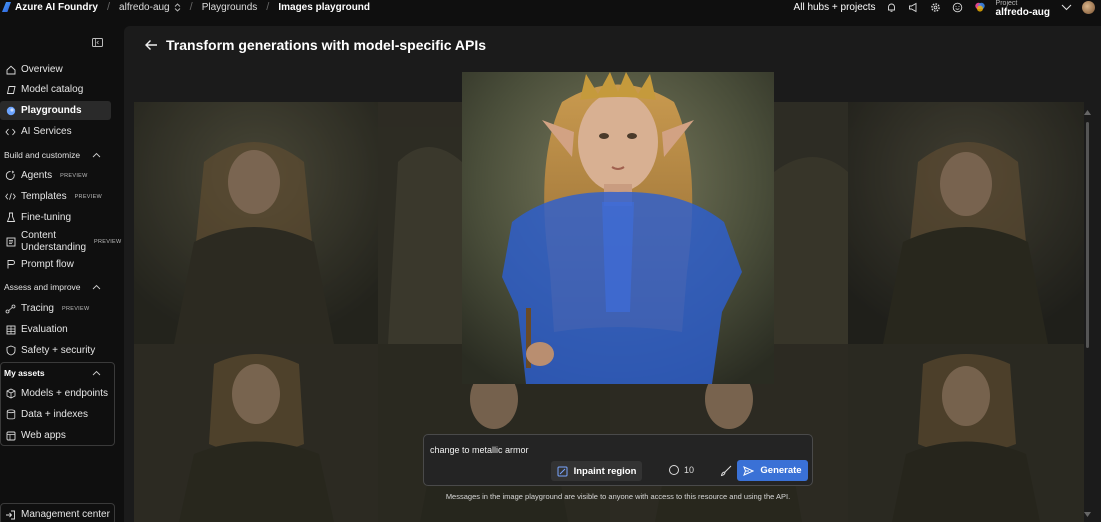 This screenshot has width=1101, height=522. What do you see at coordinates (605, 471) in the screenshot?
I see `inpaint-region-label: Inpaint region` at bounding box center [605, 471].